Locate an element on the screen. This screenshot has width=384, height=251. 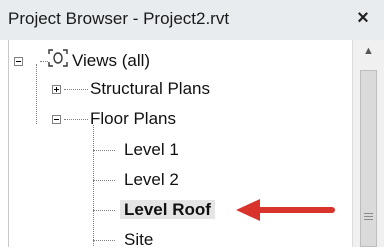
views-icon is located at coordinates (58, 58).